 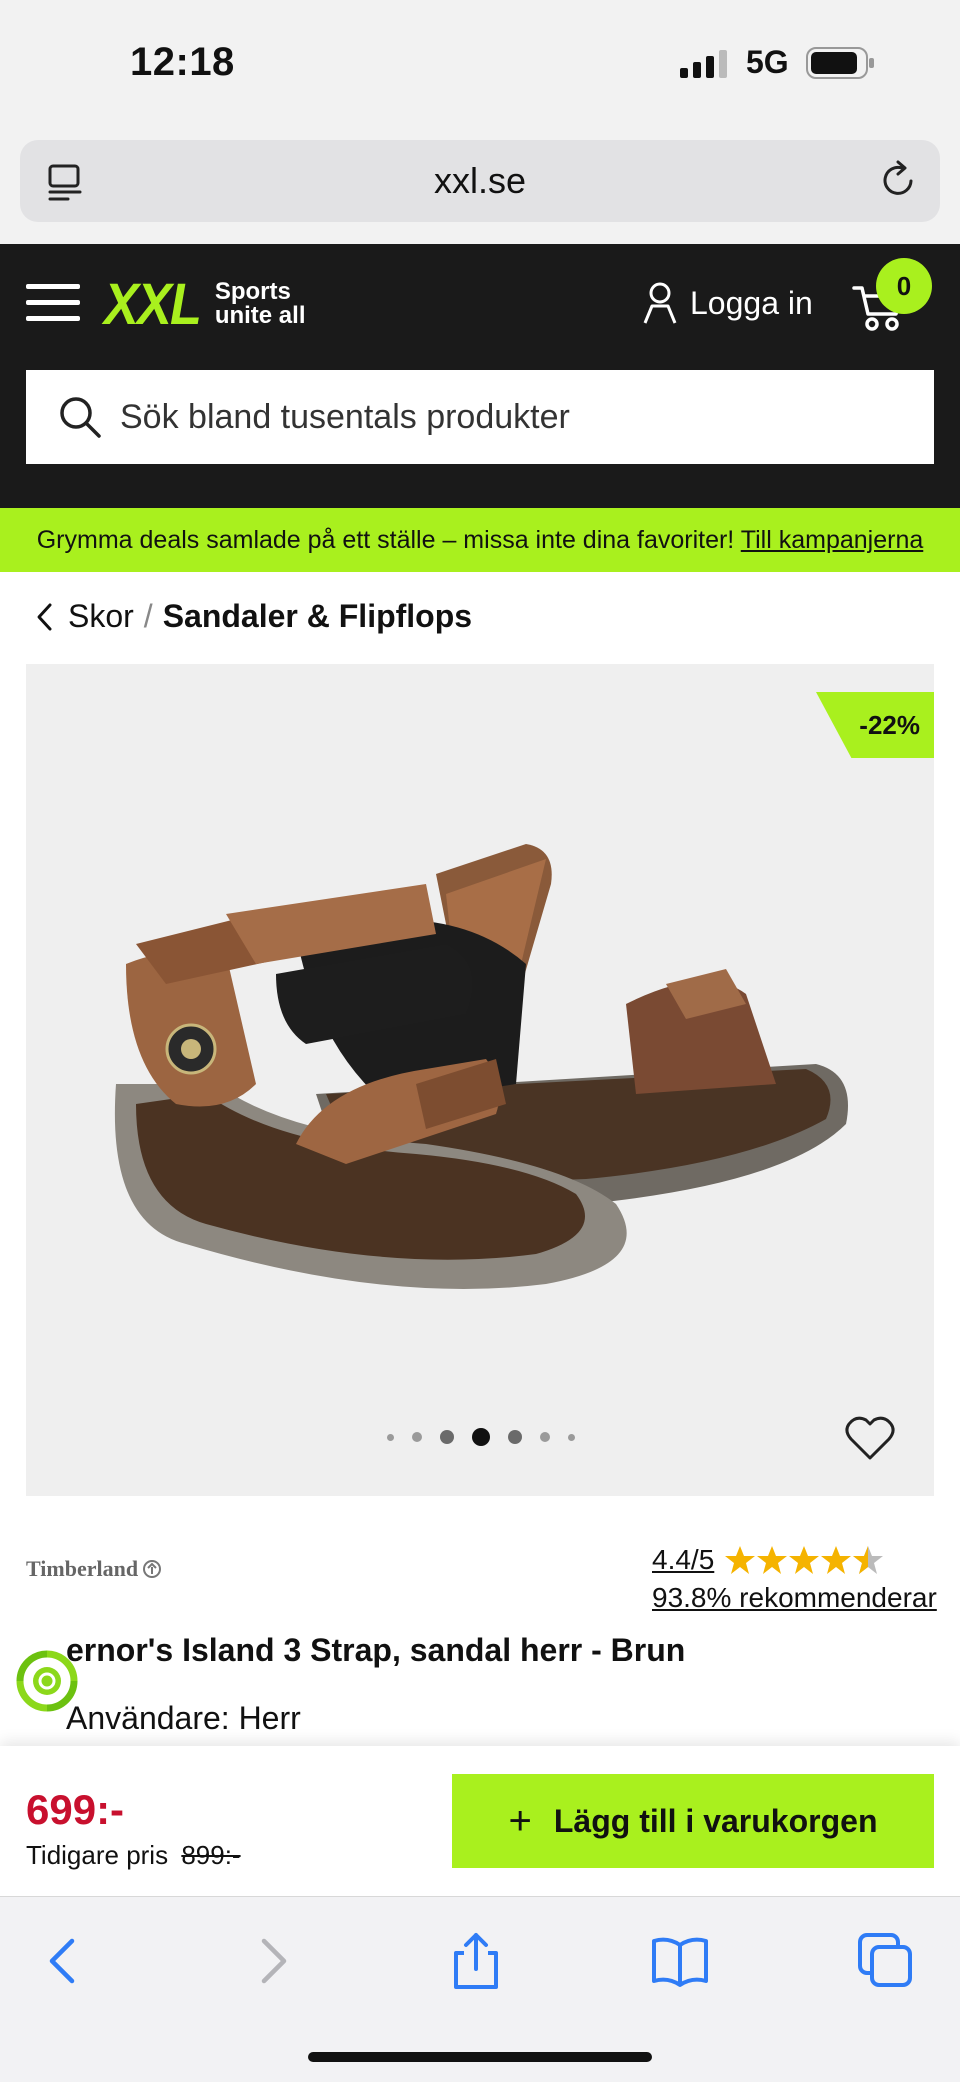 What do you see at coordinates (767, 62) in the screenshot?
I see `network-label: 5G` at bounding box center [767, 62].